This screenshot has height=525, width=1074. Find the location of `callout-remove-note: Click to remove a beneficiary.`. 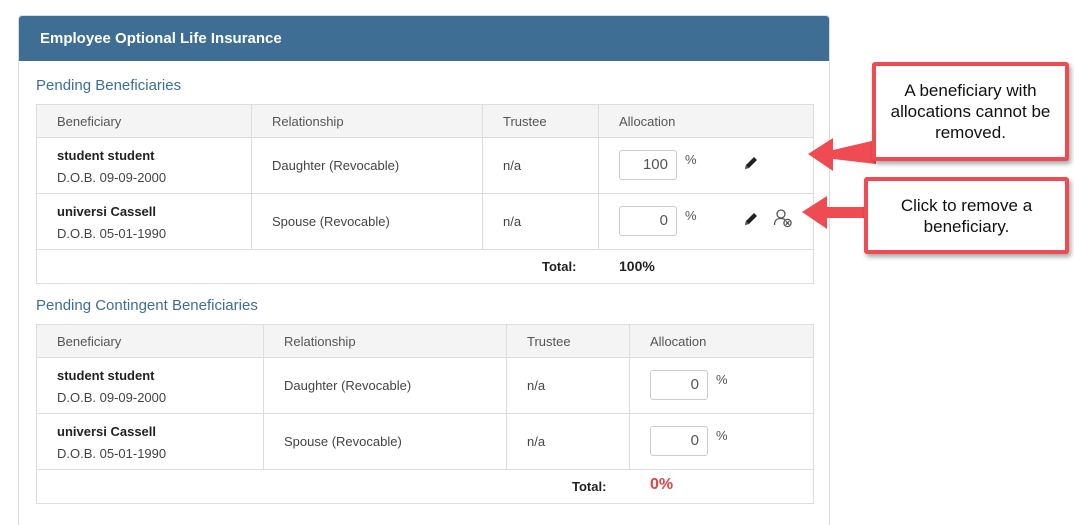

callout-remove-note: Click to remove a beneficiary. is located at coordinates (966, 215).